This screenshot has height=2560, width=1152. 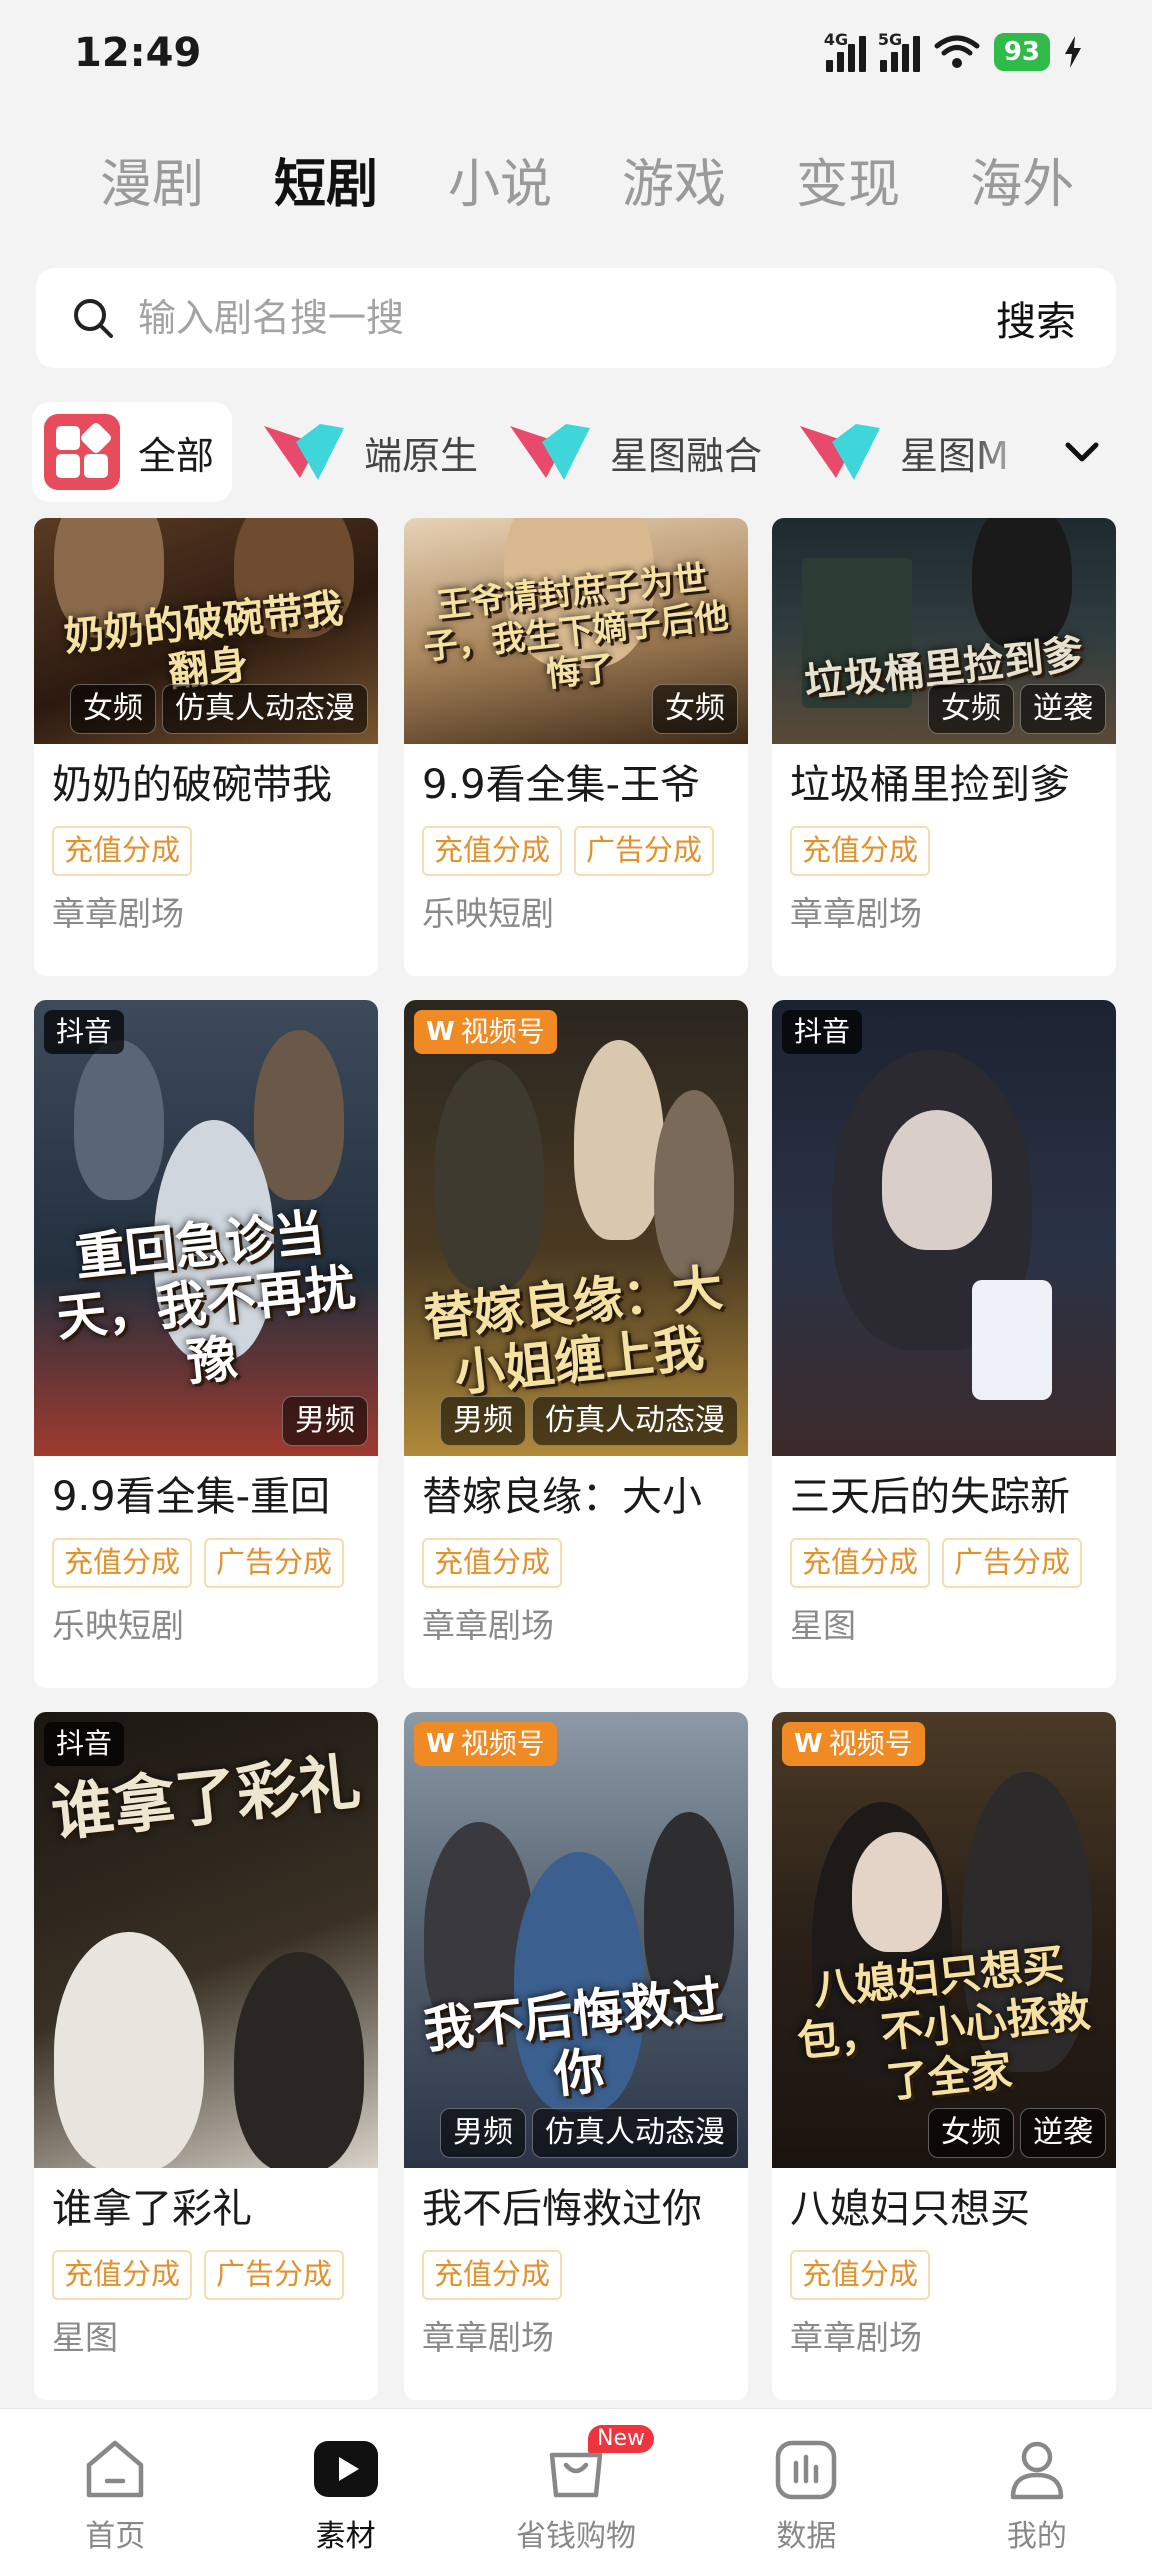 I want to click on chevron-down-icon, so click(x=1082, y=452).